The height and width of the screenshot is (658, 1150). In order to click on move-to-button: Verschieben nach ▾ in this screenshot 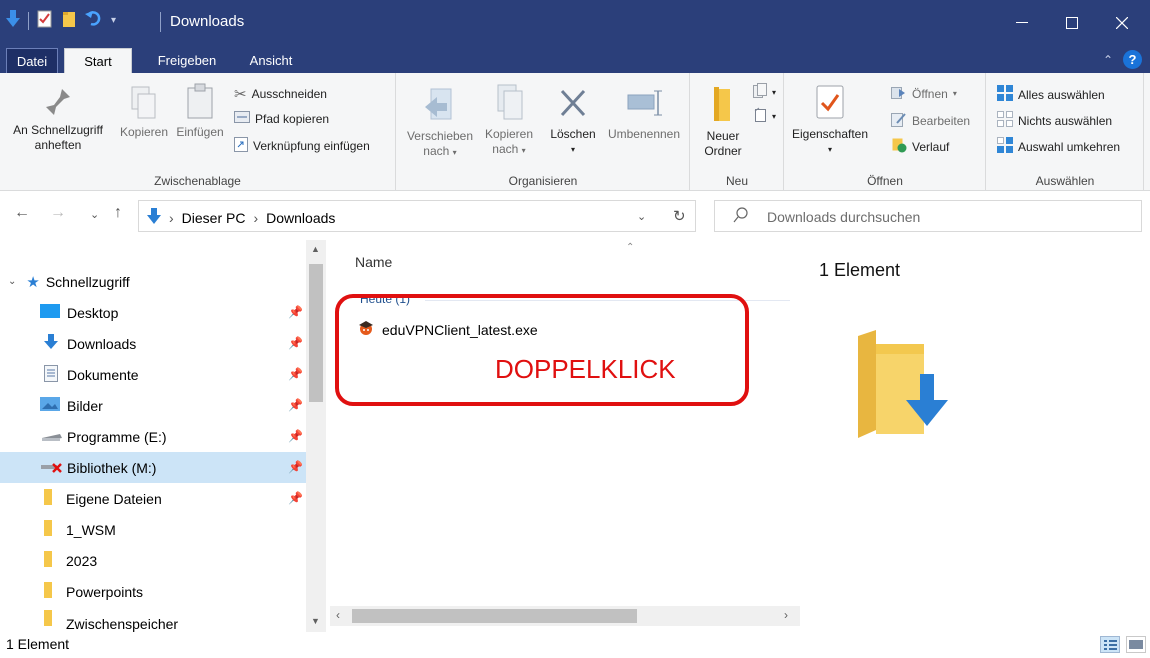, I will do `click(440, 122)`.